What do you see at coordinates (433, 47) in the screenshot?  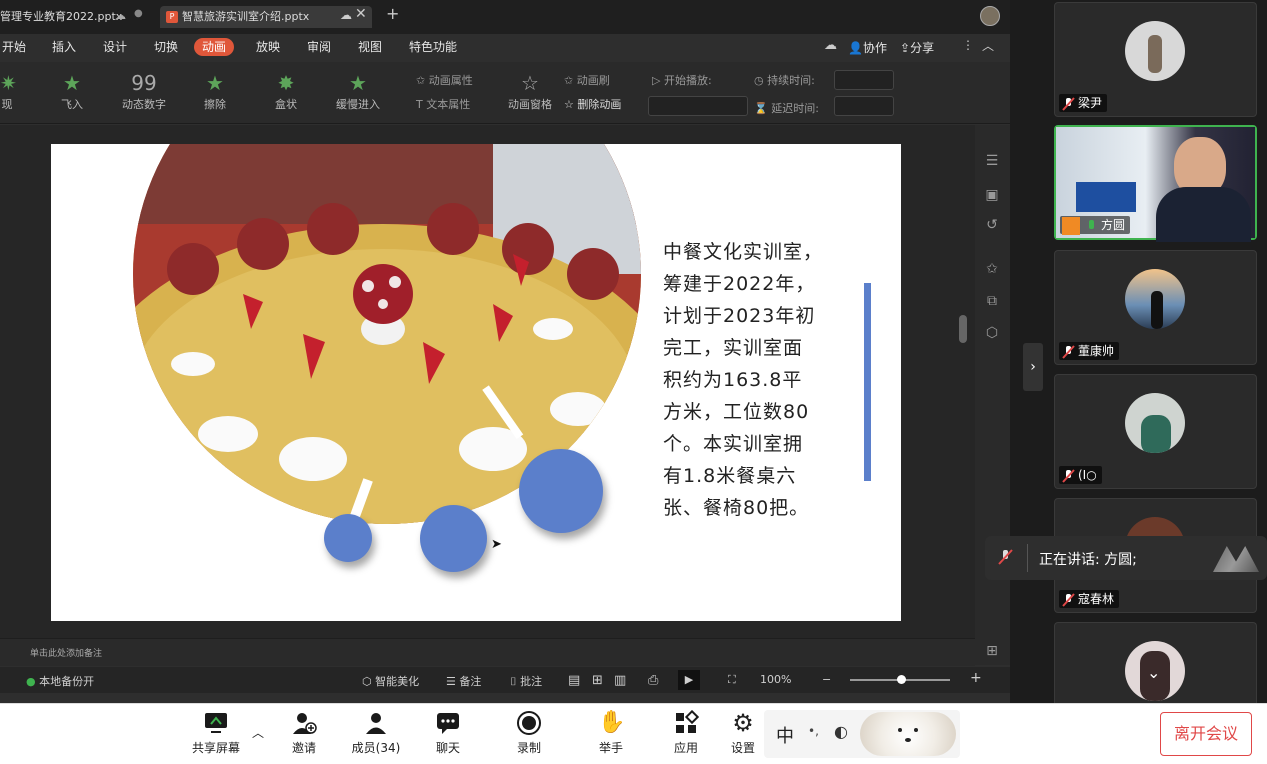 I see `menu-features: 特色功能` at bounding box center [433, 47].